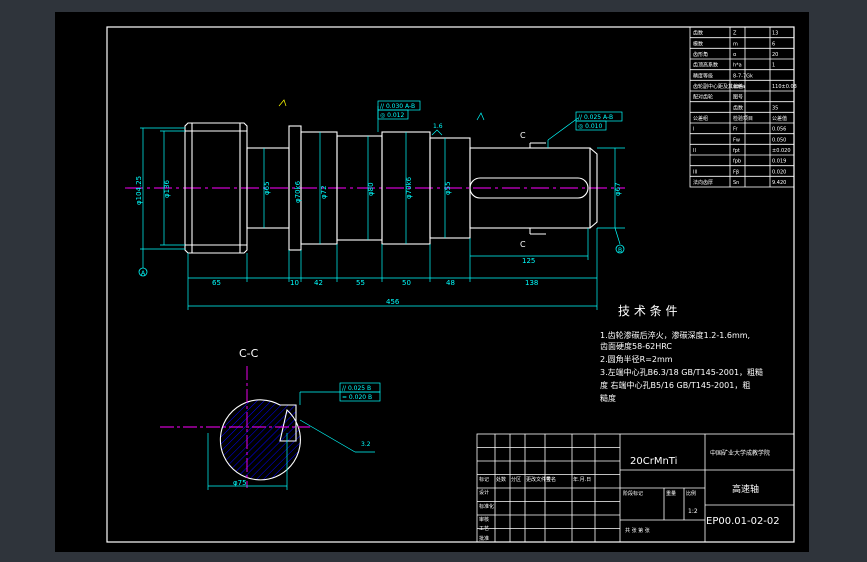  Describe the element at coordinates (523, 244) in the screenshot. I see `section-mark-bottom: C` at that location.